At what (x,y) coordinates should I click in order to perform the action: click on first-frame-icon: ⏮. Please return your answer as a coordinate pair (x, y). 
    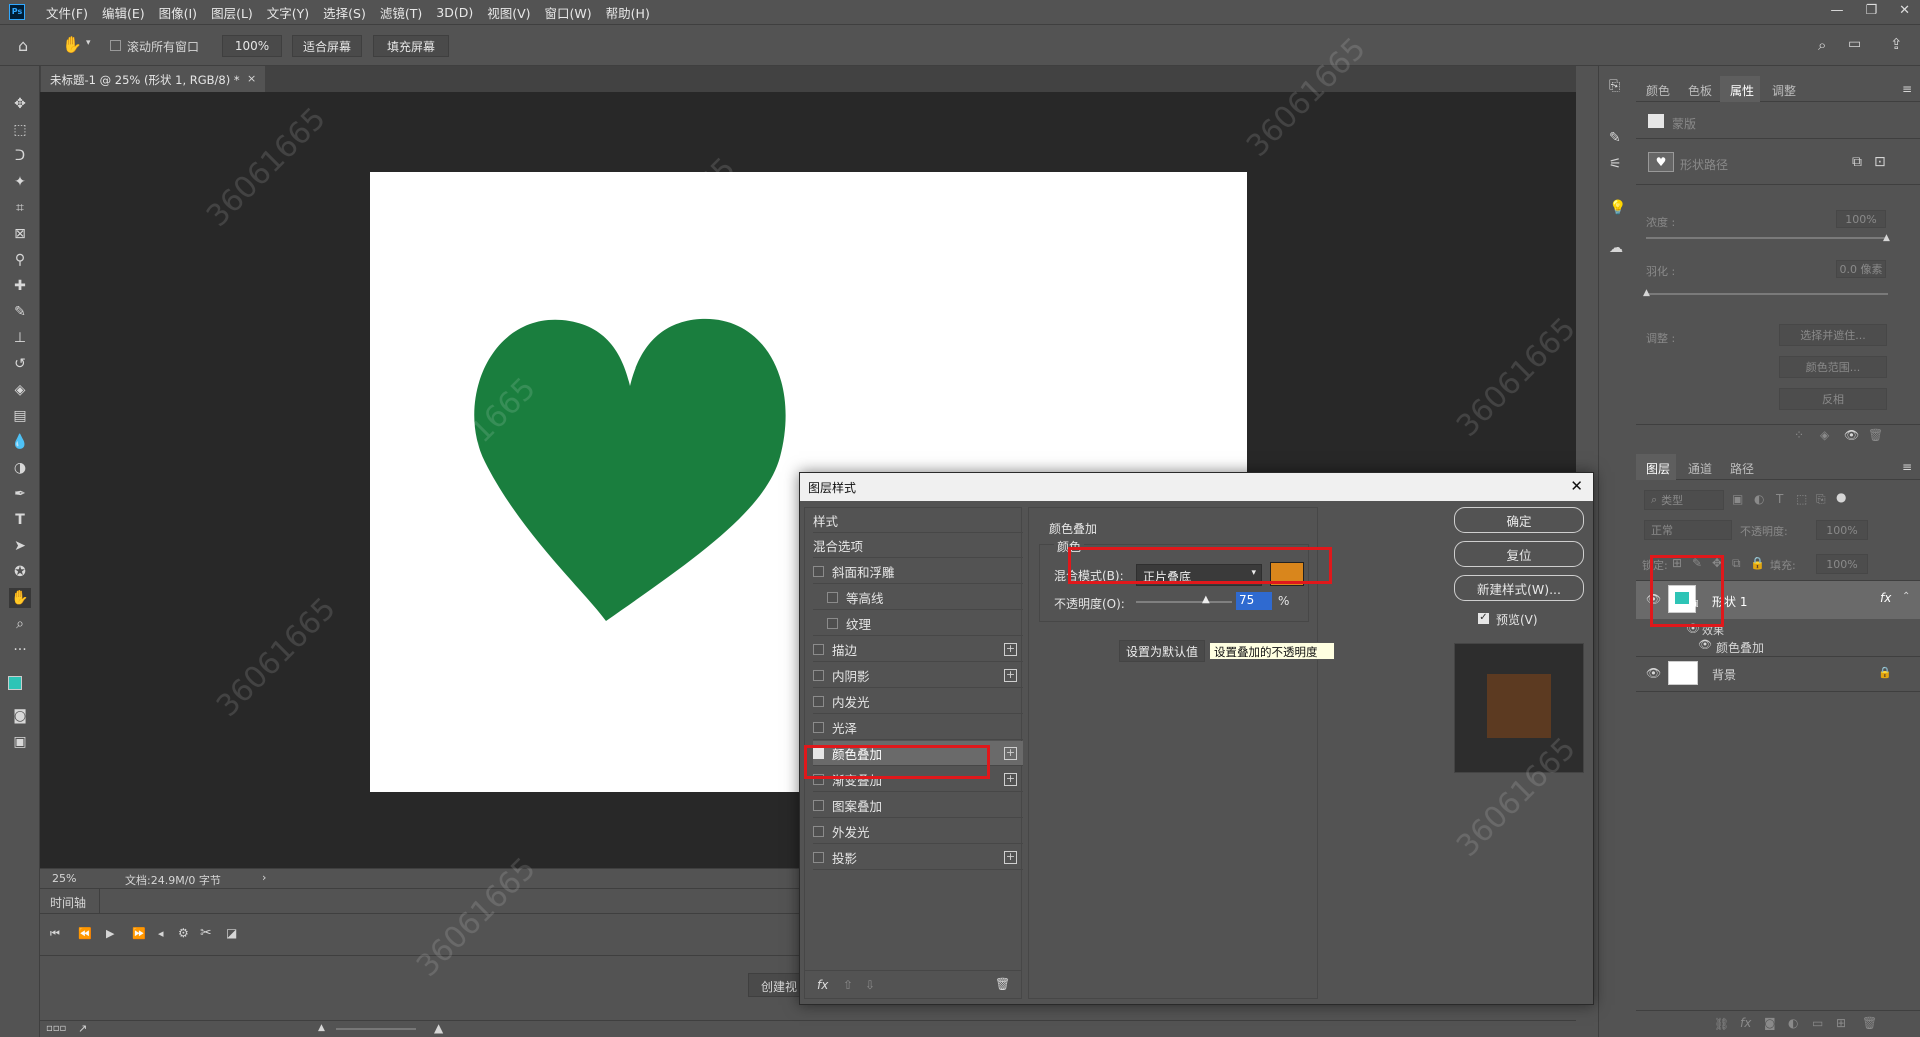
    Looking at the image, I should click on (55, 934).